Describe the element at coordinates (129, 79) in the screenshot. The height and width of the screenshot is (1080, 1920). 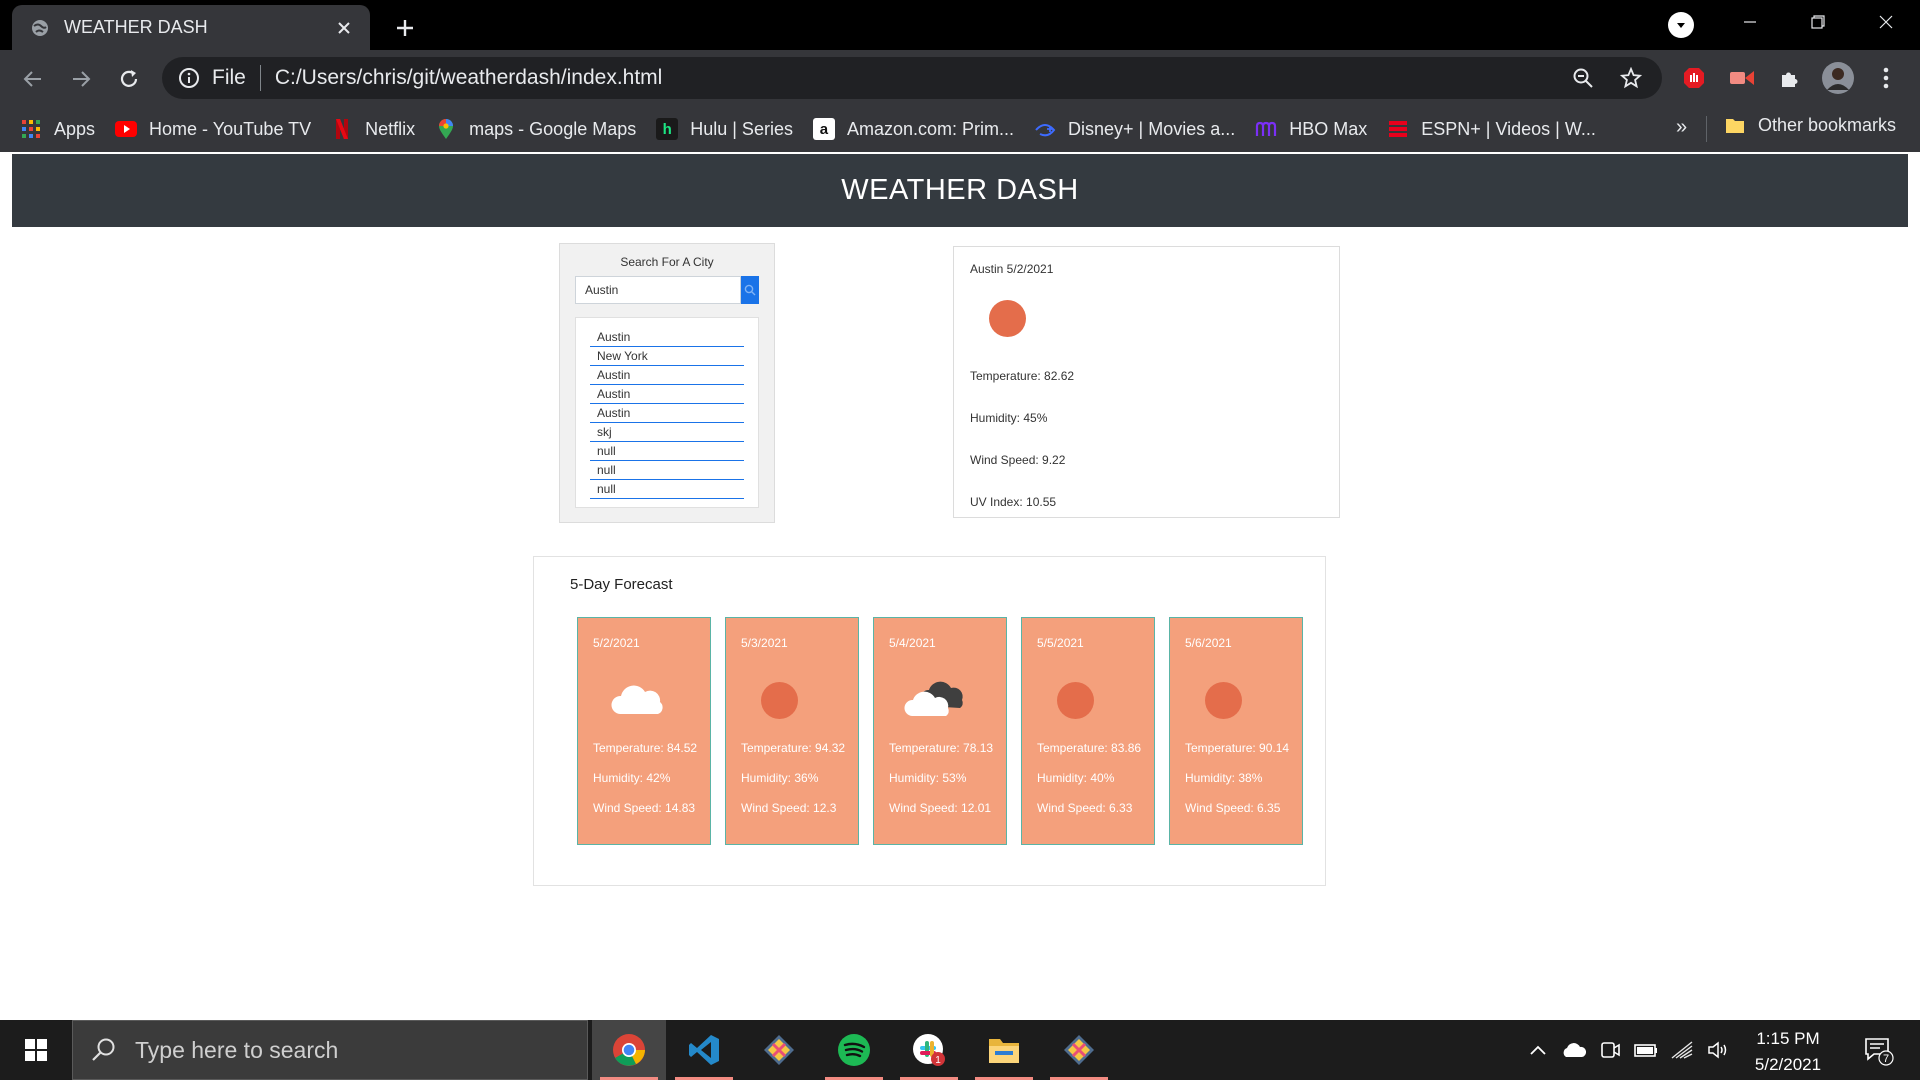
I see `reload-icon` at that location.